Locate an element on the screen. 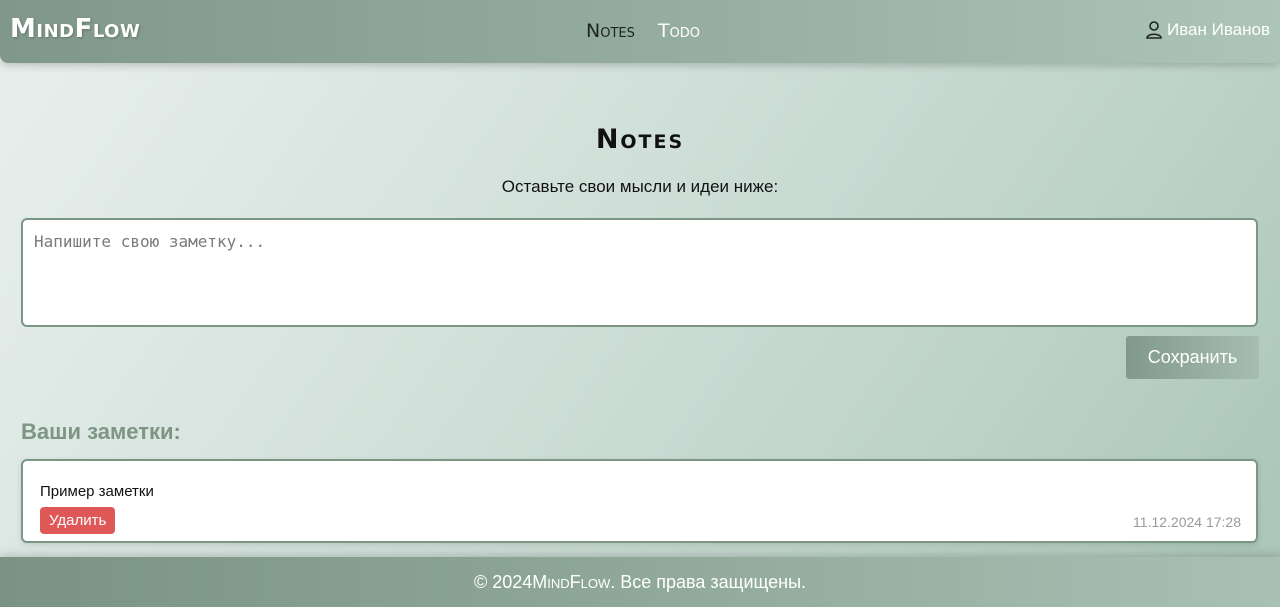  note-card: Пример заметки Удалить 11.12.2024 17:28 is located at coordinates (639, 501).